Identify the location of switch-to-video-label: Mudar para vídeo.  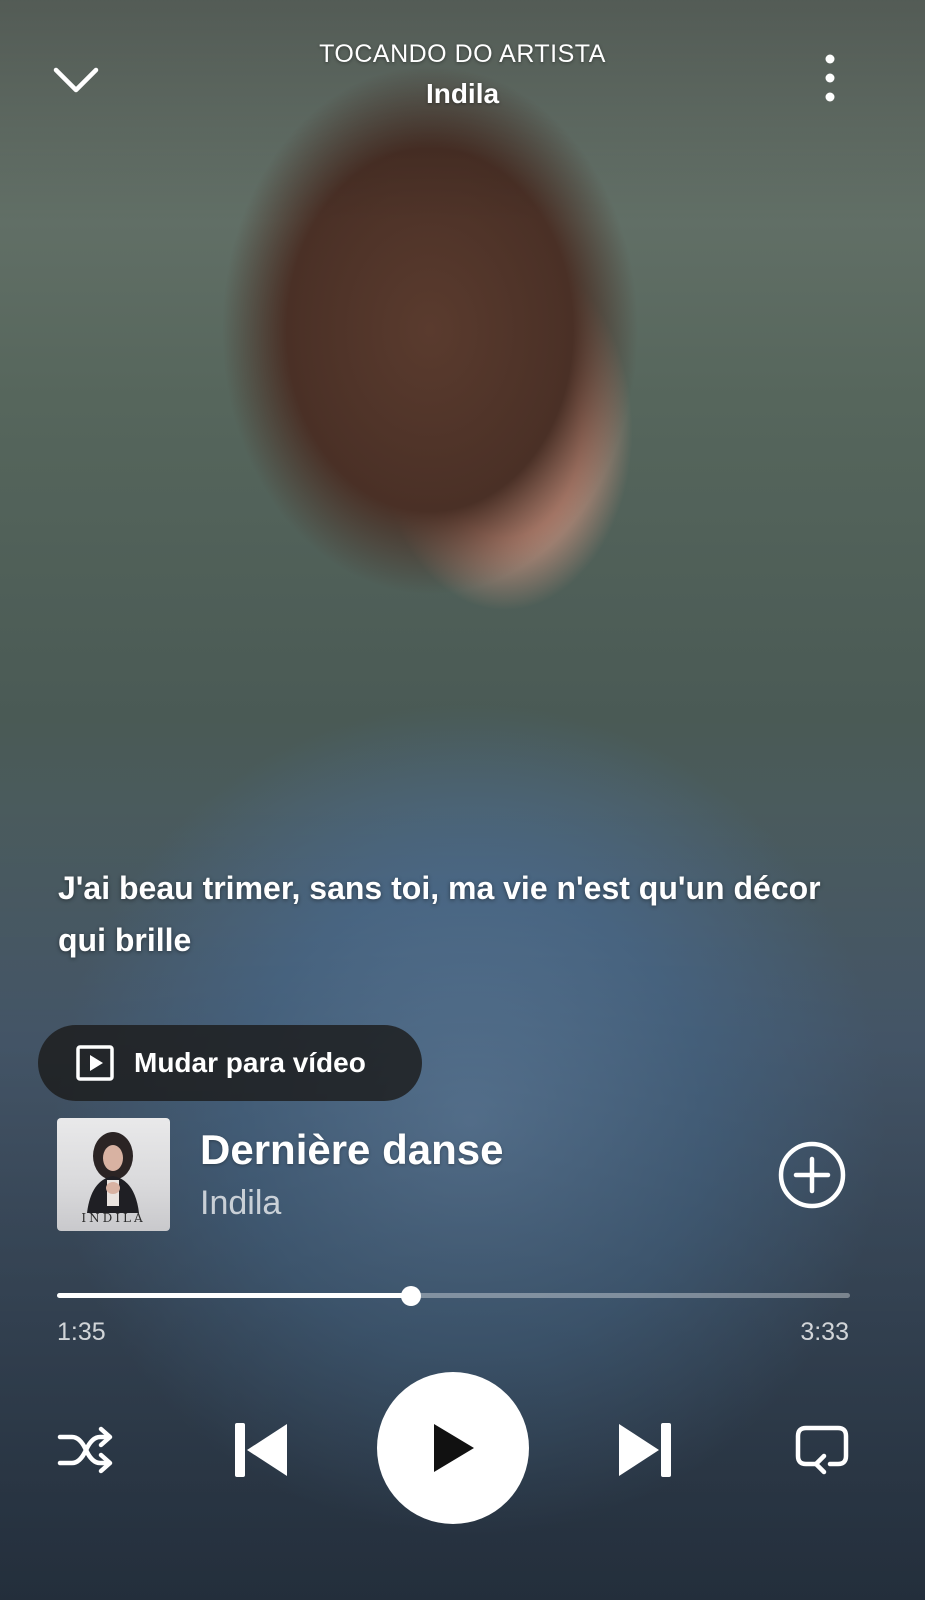
(250, 1062).